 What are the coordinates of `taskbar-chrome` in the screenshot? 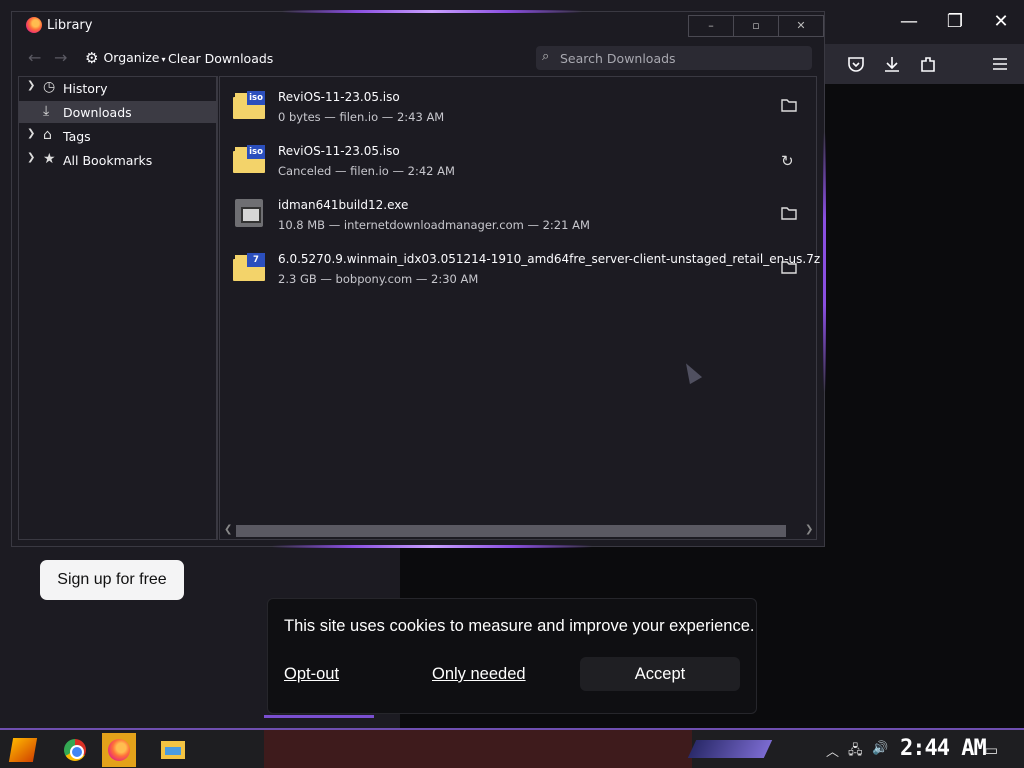 It's located at (75, 750).